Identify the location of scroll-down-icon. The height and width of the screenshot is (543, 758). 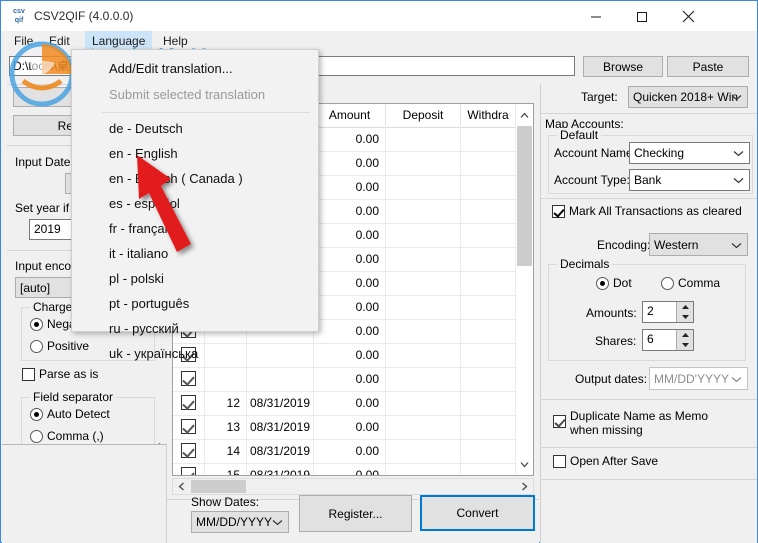
(524, 464).